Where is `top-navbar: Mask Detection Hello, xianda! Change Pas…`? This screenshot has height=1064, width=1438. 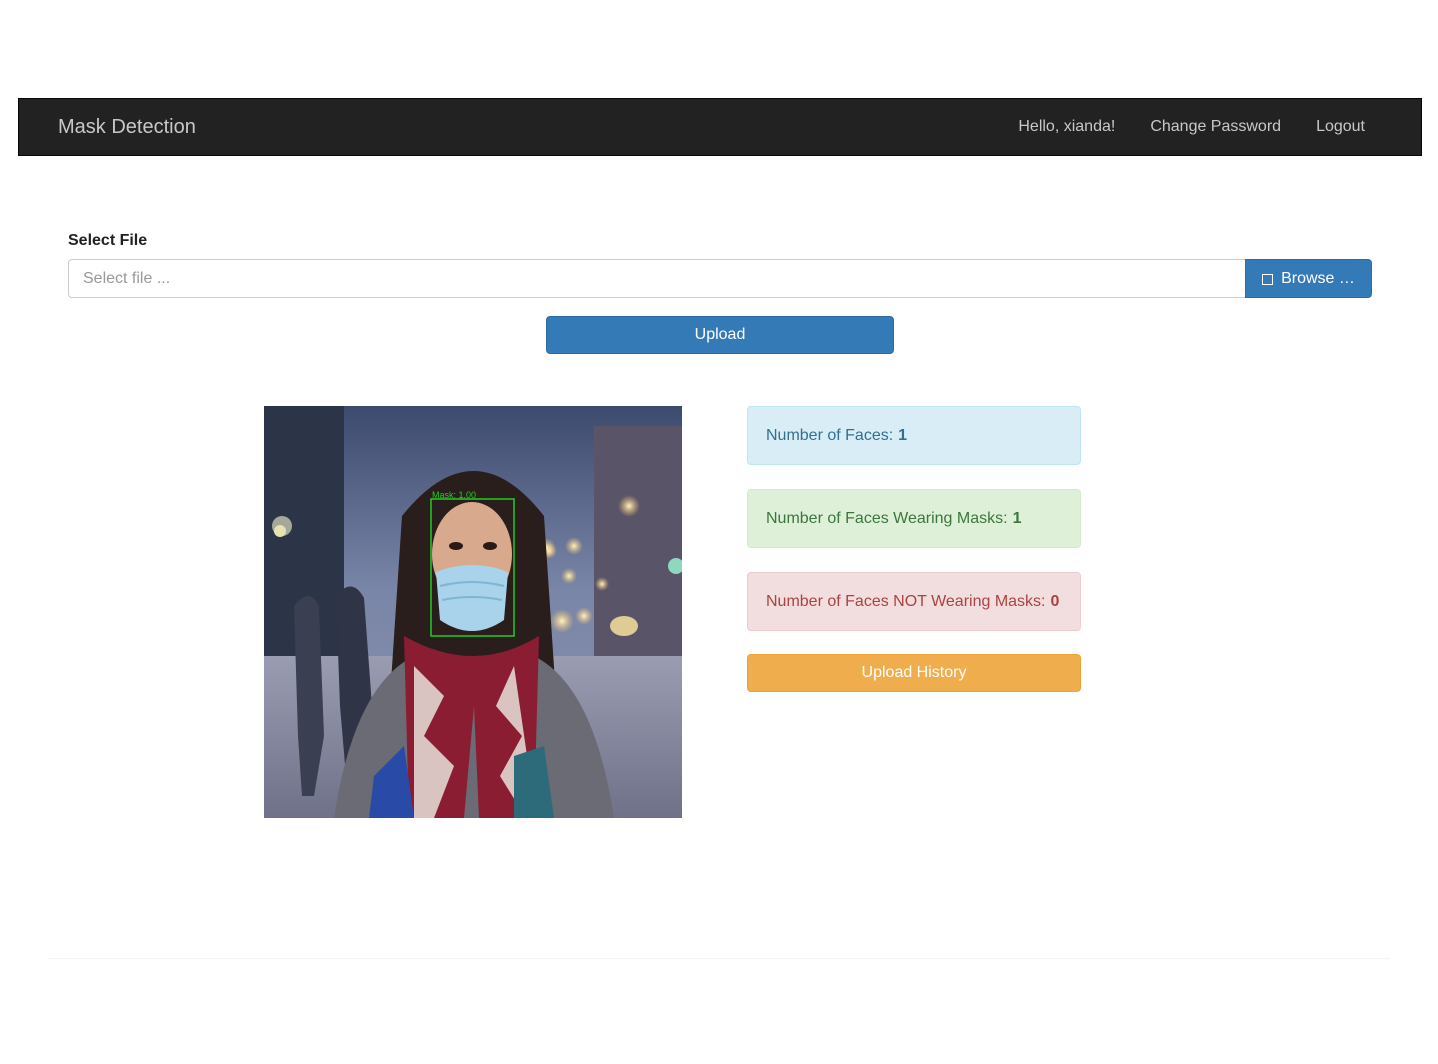
top-navbar: Mask Detection Hello, xianda! Change Pas… is located at coordinates (720, 127).